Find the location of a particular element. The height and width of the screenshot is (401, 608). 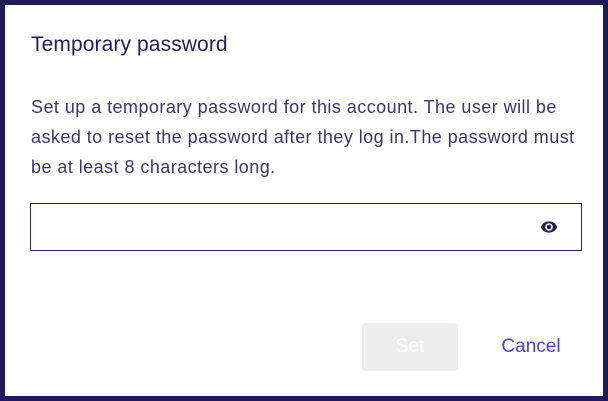

password-field is located at coordinates (306, 227).